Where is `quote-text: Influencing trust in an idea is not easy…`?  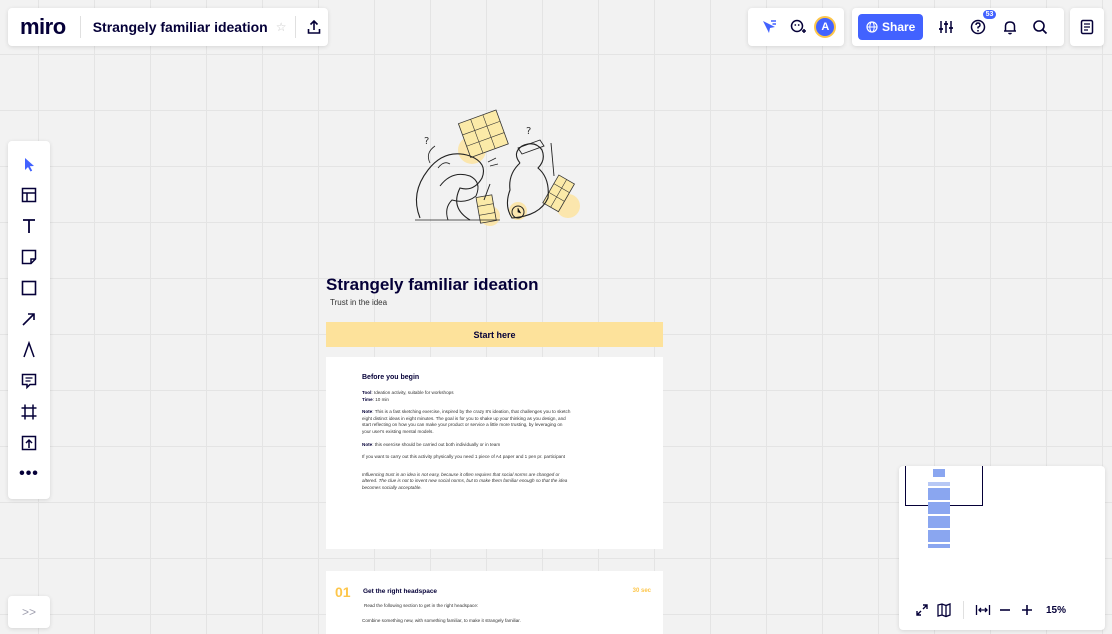
quote-text: Influencing trust in an idea is not easy… is located at coordinates (465, 480).